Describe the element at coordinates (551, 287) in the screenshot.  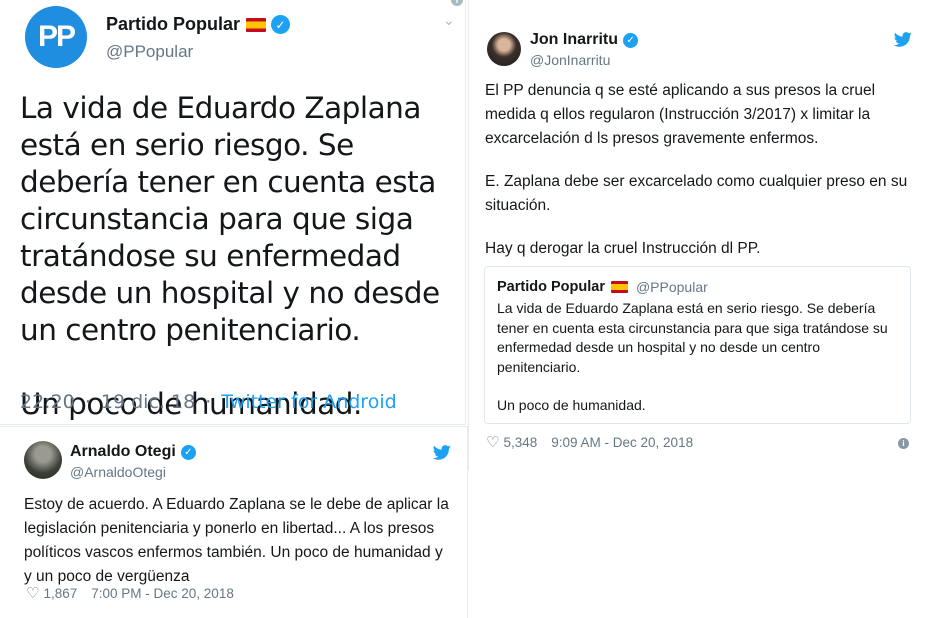
I see `quoted-display-name: Partido Popular` at that location.